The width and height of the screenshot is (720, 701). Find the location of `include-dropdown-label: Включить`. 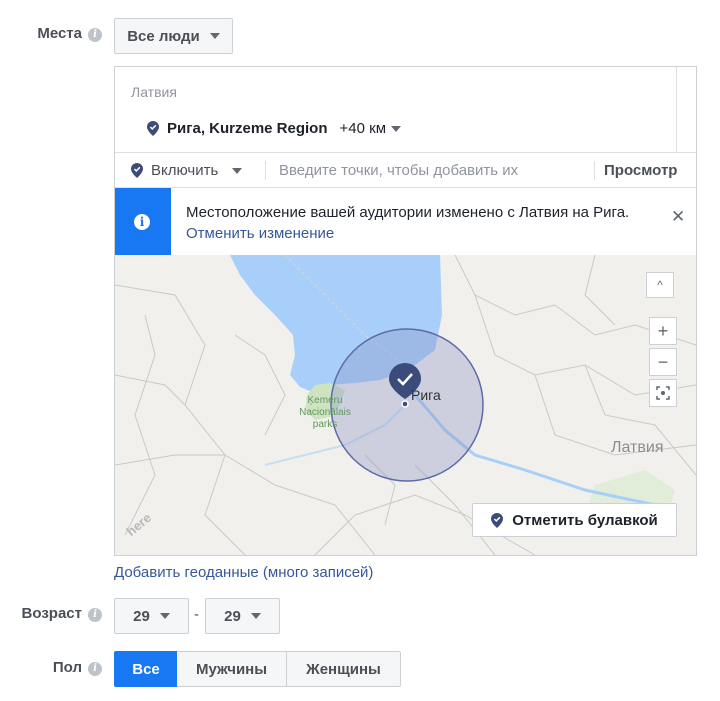

include-dropdown-label: Включить is located at coordinates (185, 170).